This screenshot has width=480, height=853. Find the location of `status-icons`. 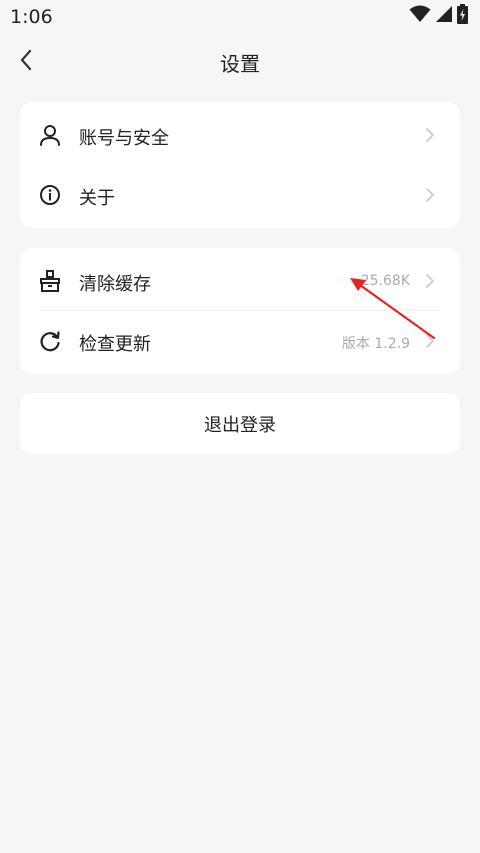

status-icons is located at coordinates (438, 16).